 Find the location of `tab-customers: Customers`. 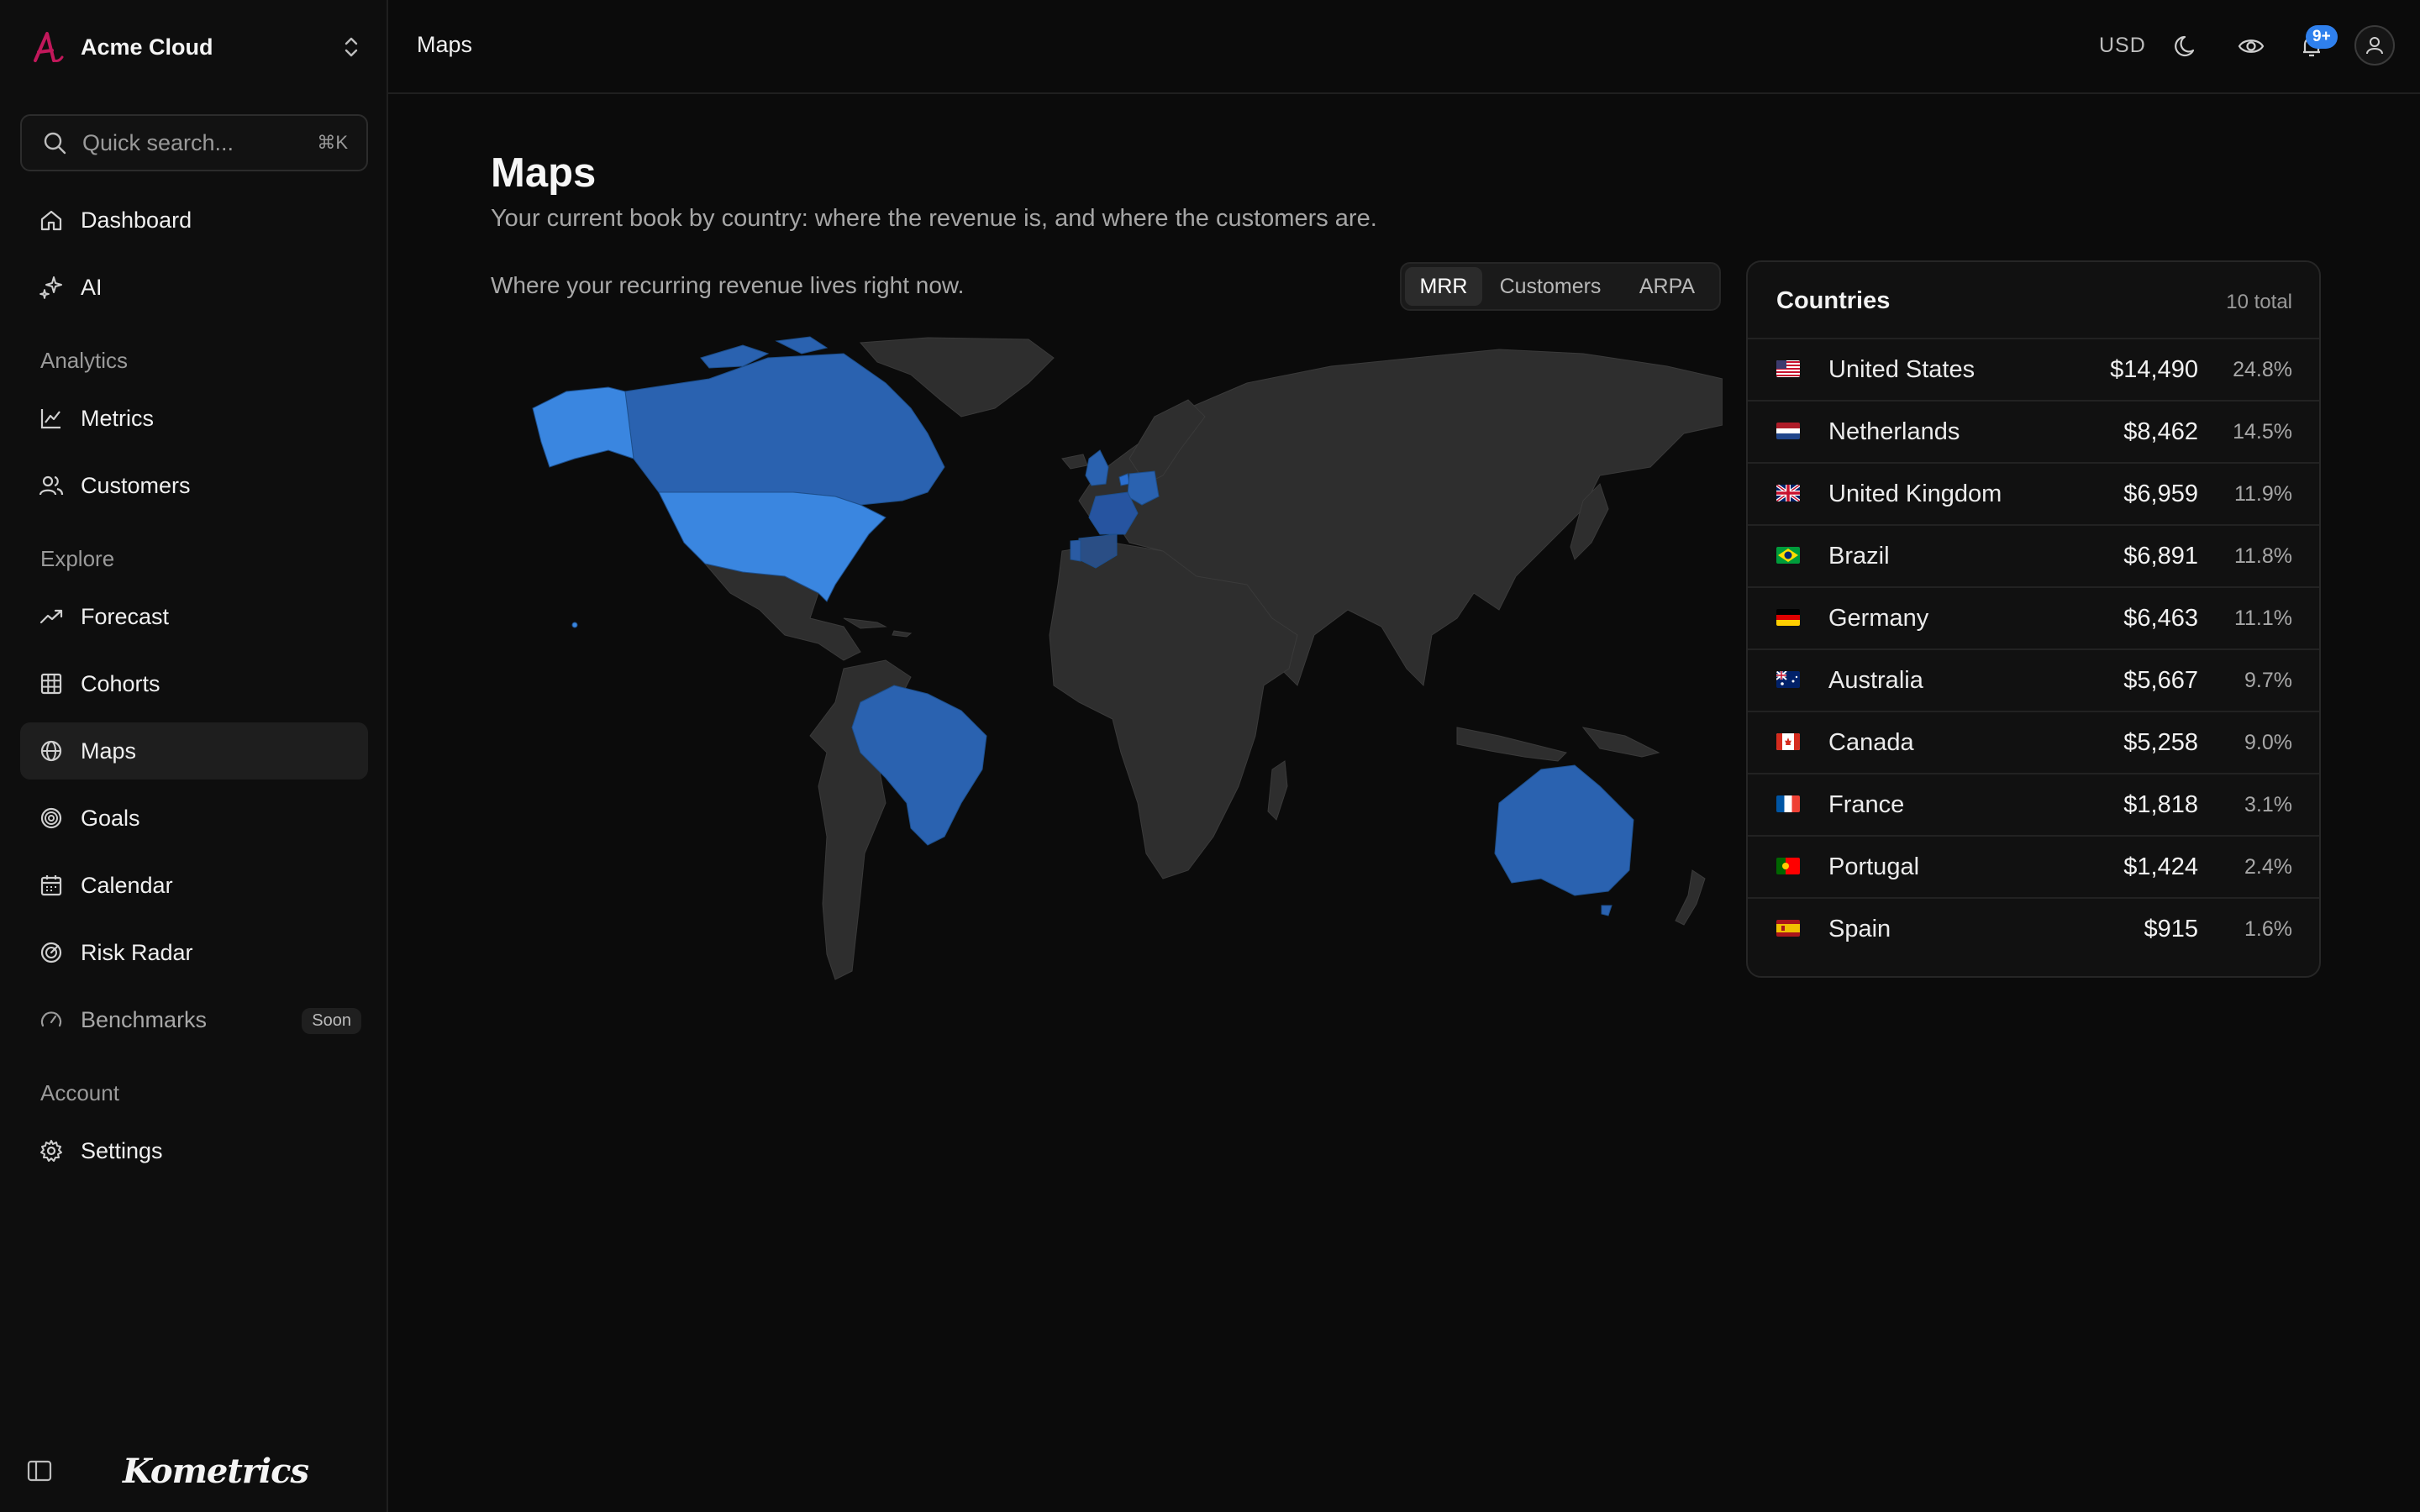

tab-customers: Customers is located at coordinates (1550, 286).